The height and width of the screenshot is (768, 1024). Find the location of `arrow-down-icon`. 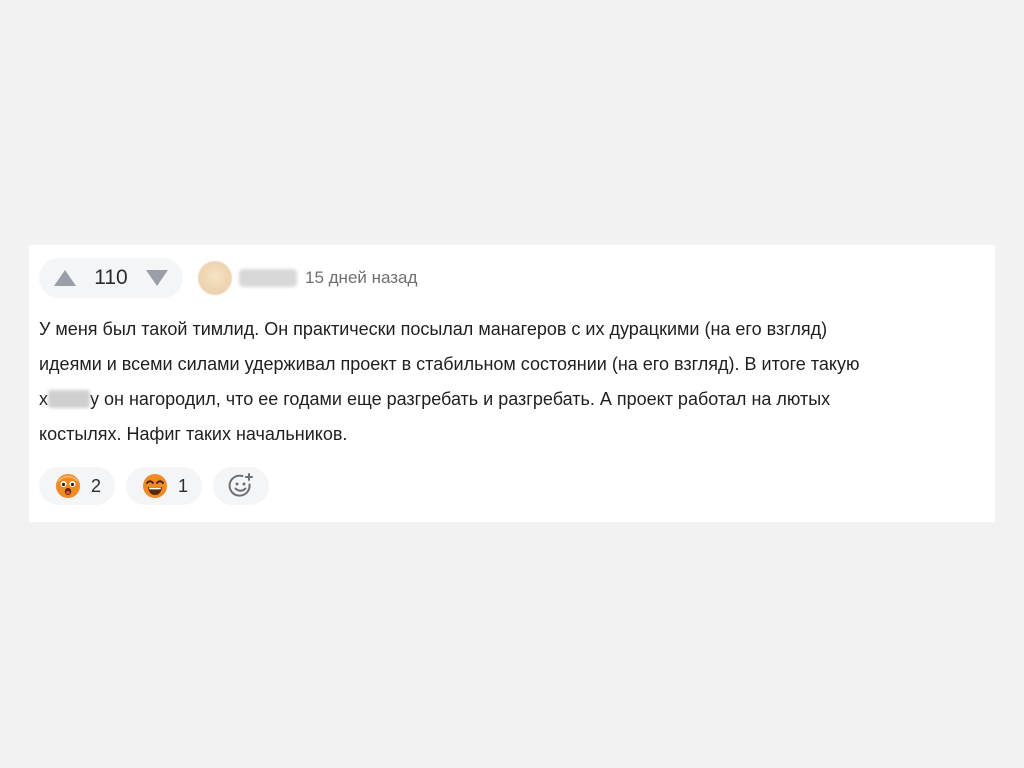

arrow-down-icon is located at coordinates (156, 278).